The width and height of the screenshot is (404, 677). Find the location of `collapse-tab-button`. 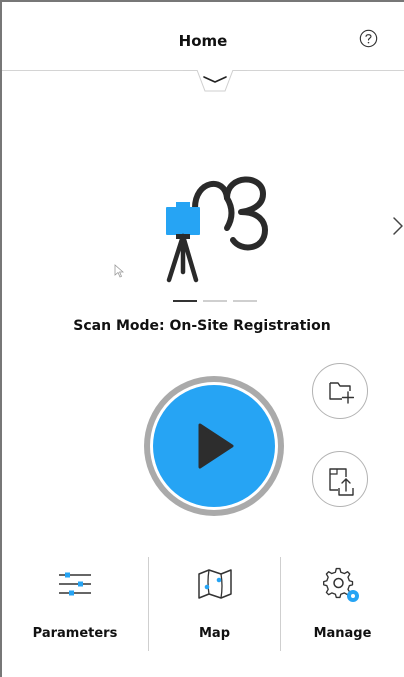

collapse-tab-button is located at coordinates (215, 81).